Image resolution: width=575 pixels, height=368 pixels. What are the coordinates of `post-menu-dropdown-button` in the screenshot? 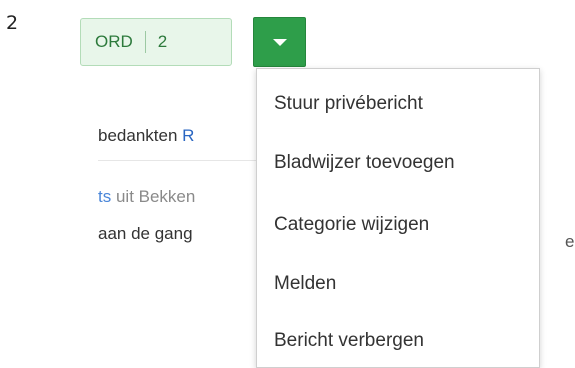 It's located at (279, 42).